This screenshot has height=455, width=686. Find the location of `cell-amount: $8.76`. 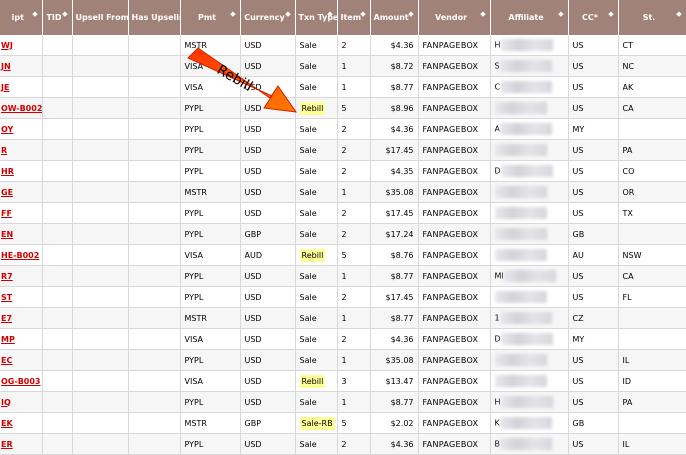

cell-amount: $8.76 is located at coordinates (394, 255).